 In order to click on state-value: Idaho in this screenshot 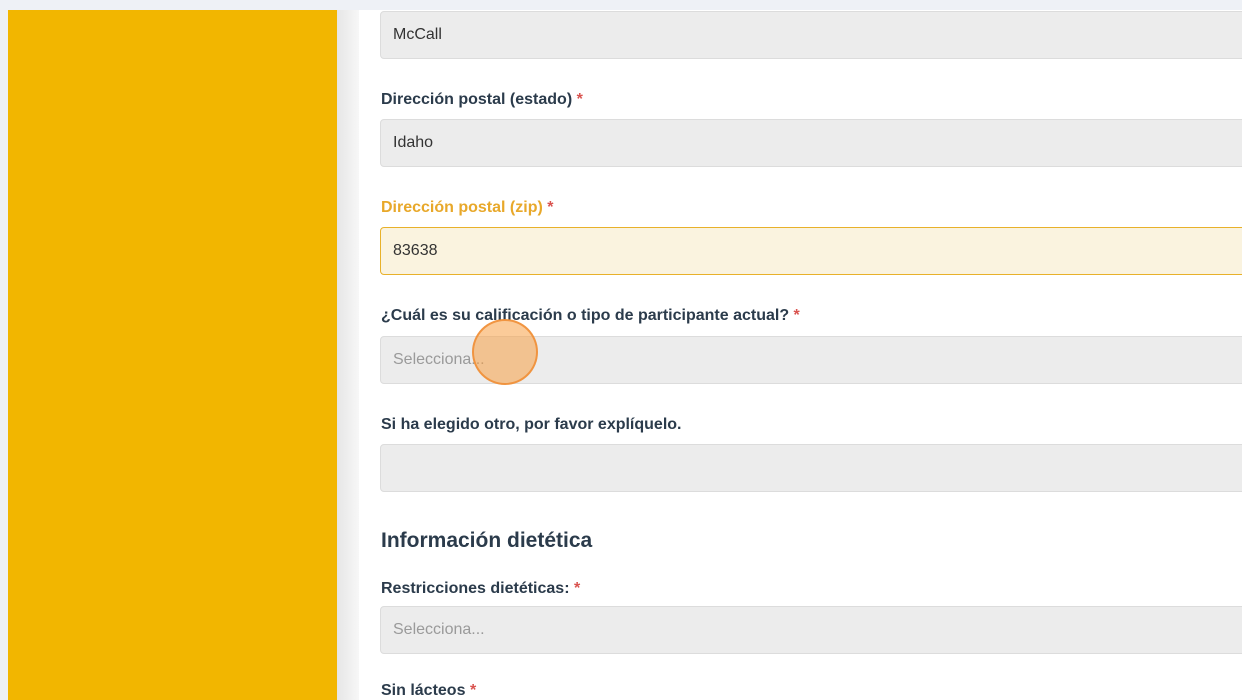, I will do `click(413, 142)`.